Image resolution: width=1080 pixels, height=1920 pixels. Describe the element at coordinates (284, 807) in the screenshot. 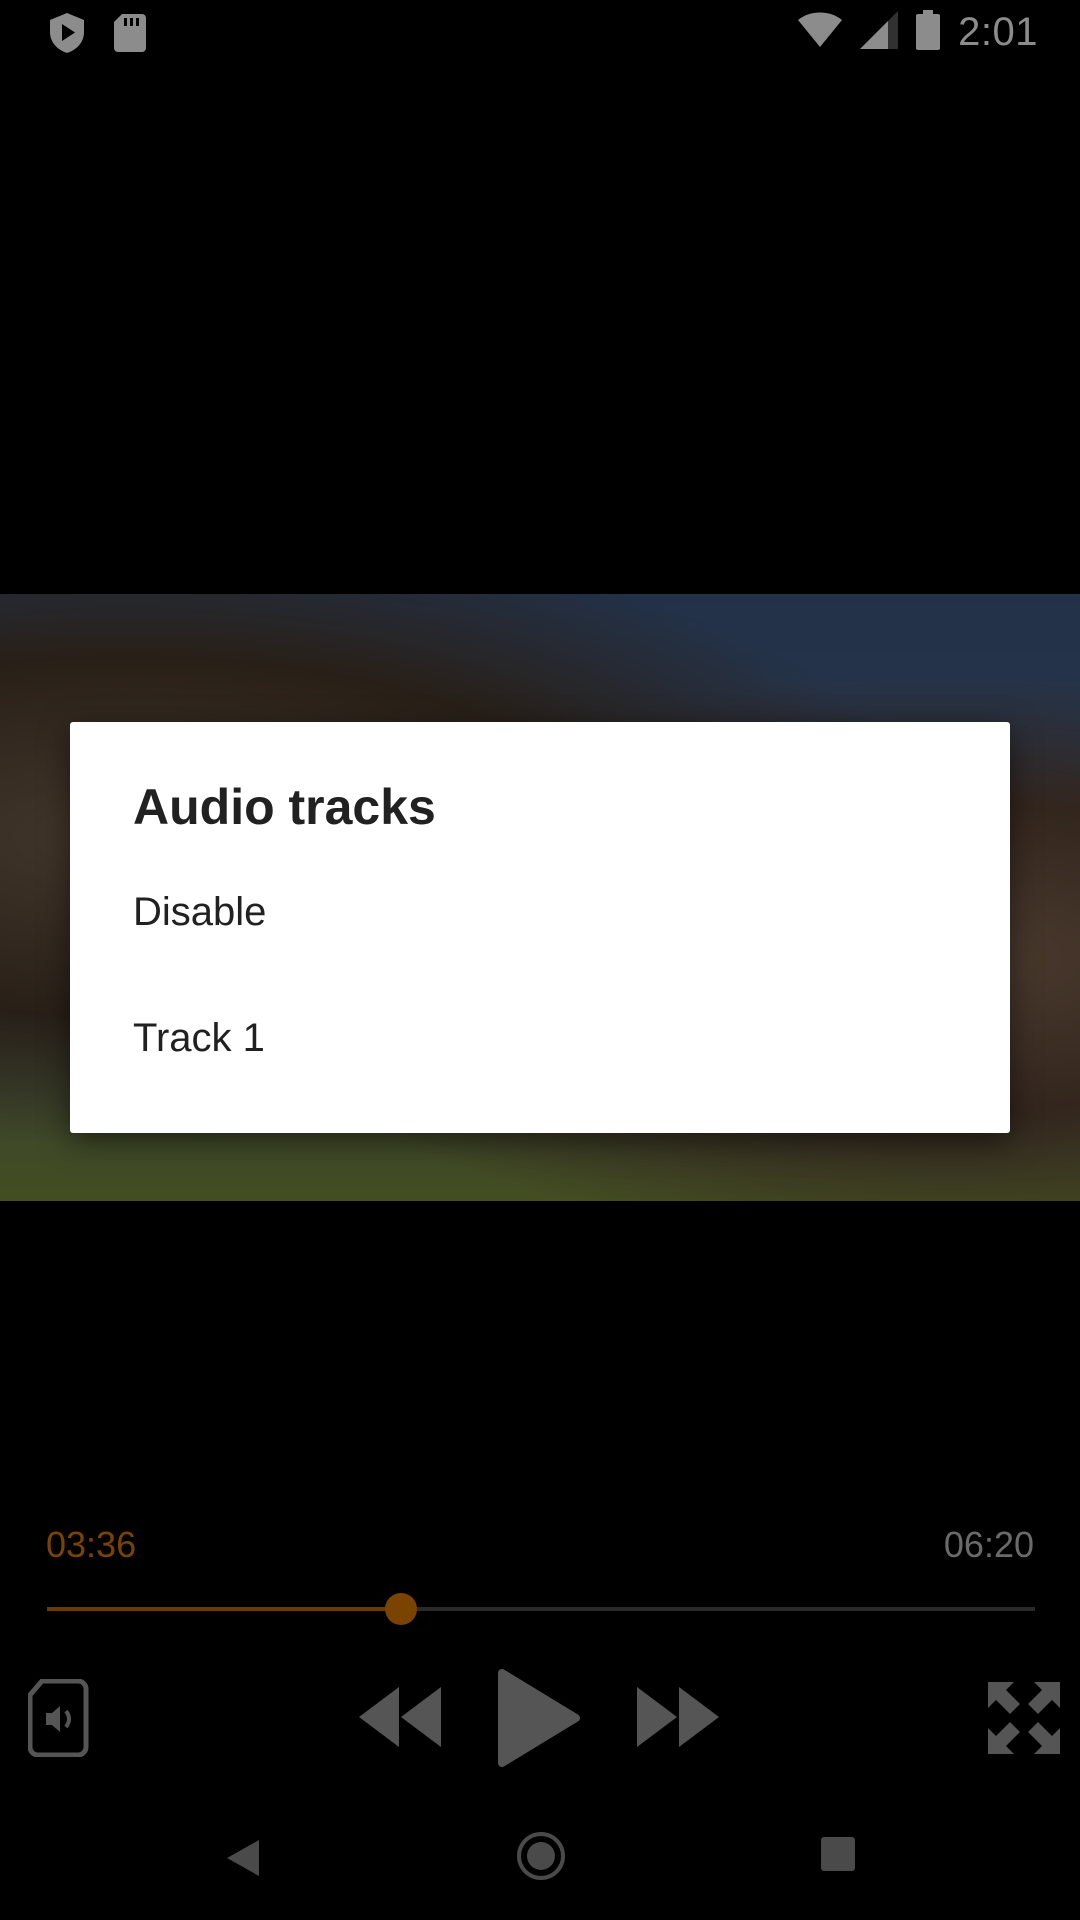

I see `dialog-title: Audio tracks` at that location.